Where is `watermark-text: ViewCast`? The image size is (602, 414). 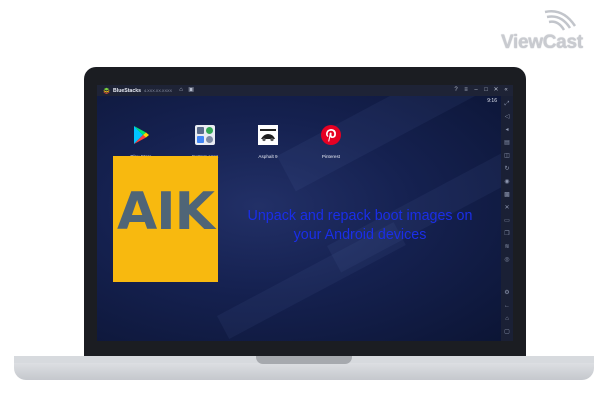
watermark-text: ViewCast is located at coordinates (542, 42).